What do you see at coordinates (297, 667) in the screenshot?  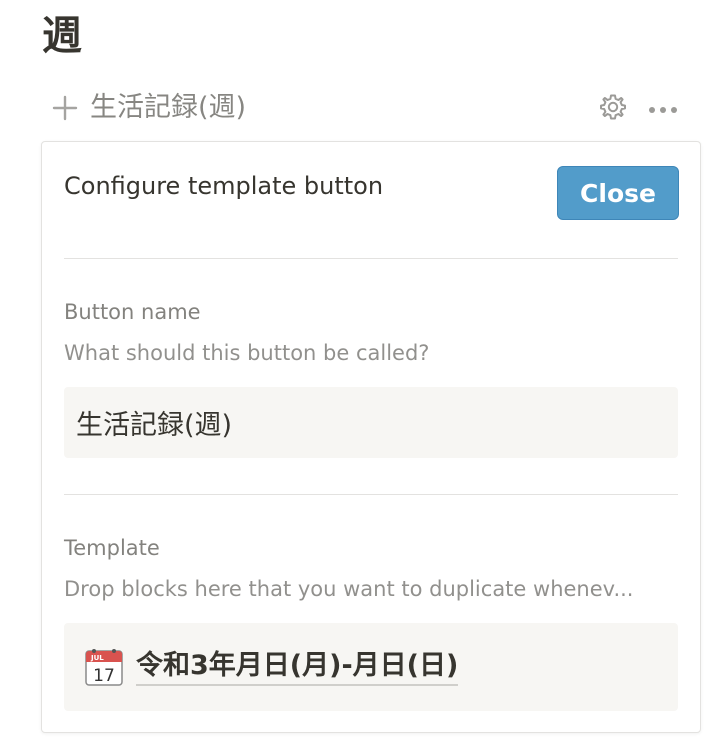 I see `template-block-title: 令和3年月日(月)-月日(日)` at bounding box center [297, 667].